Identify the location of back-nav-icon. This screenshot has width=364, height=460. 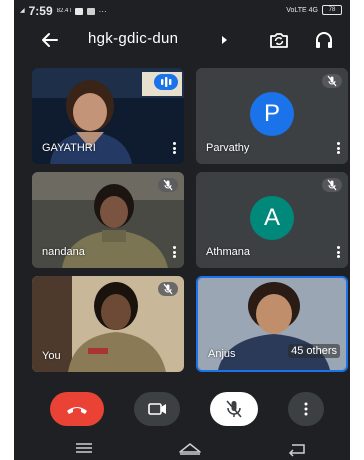
(296, 450).